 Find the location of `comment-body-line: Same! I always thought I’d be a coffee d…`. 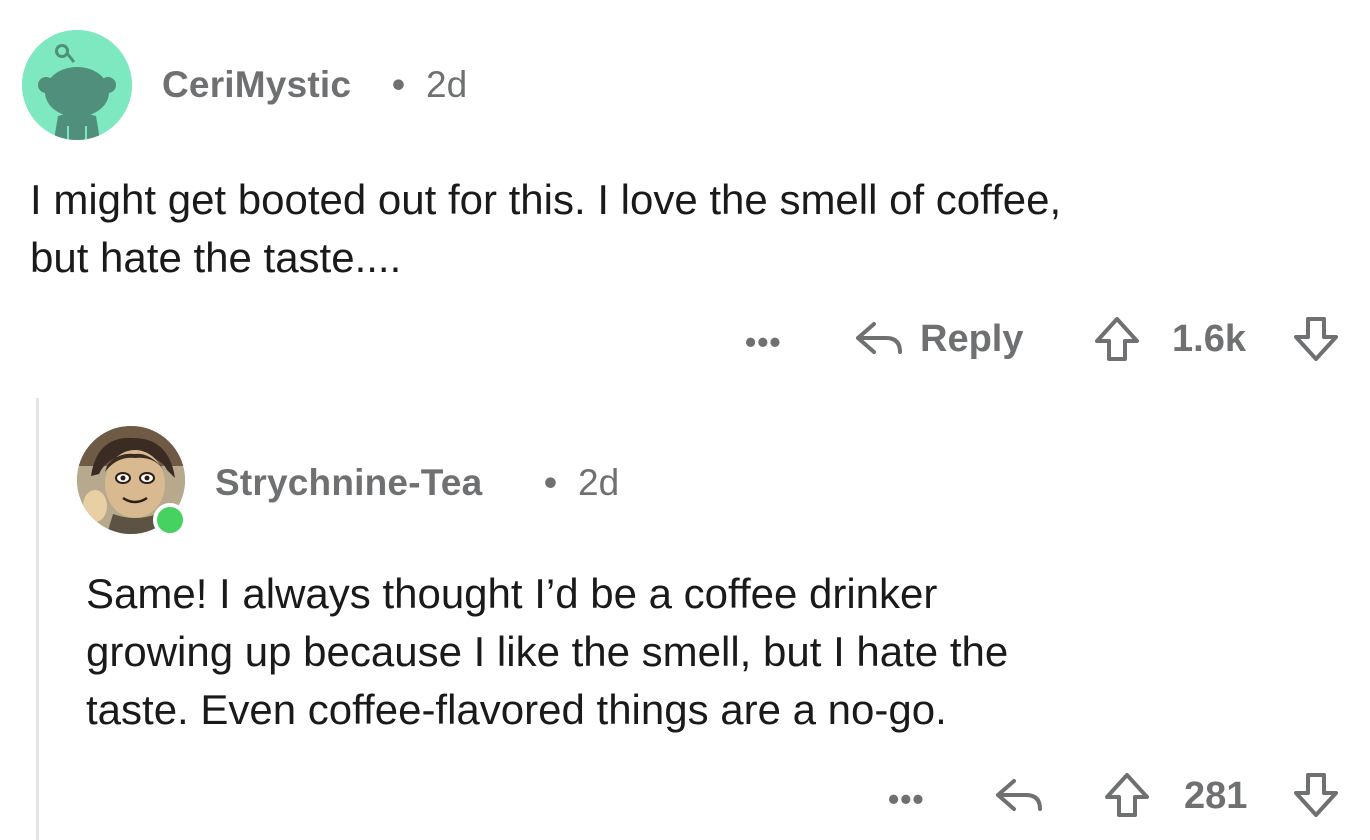

comment-body-line: Same! I always thought I’d be a coffee d… is located at coordinates (512, 593).